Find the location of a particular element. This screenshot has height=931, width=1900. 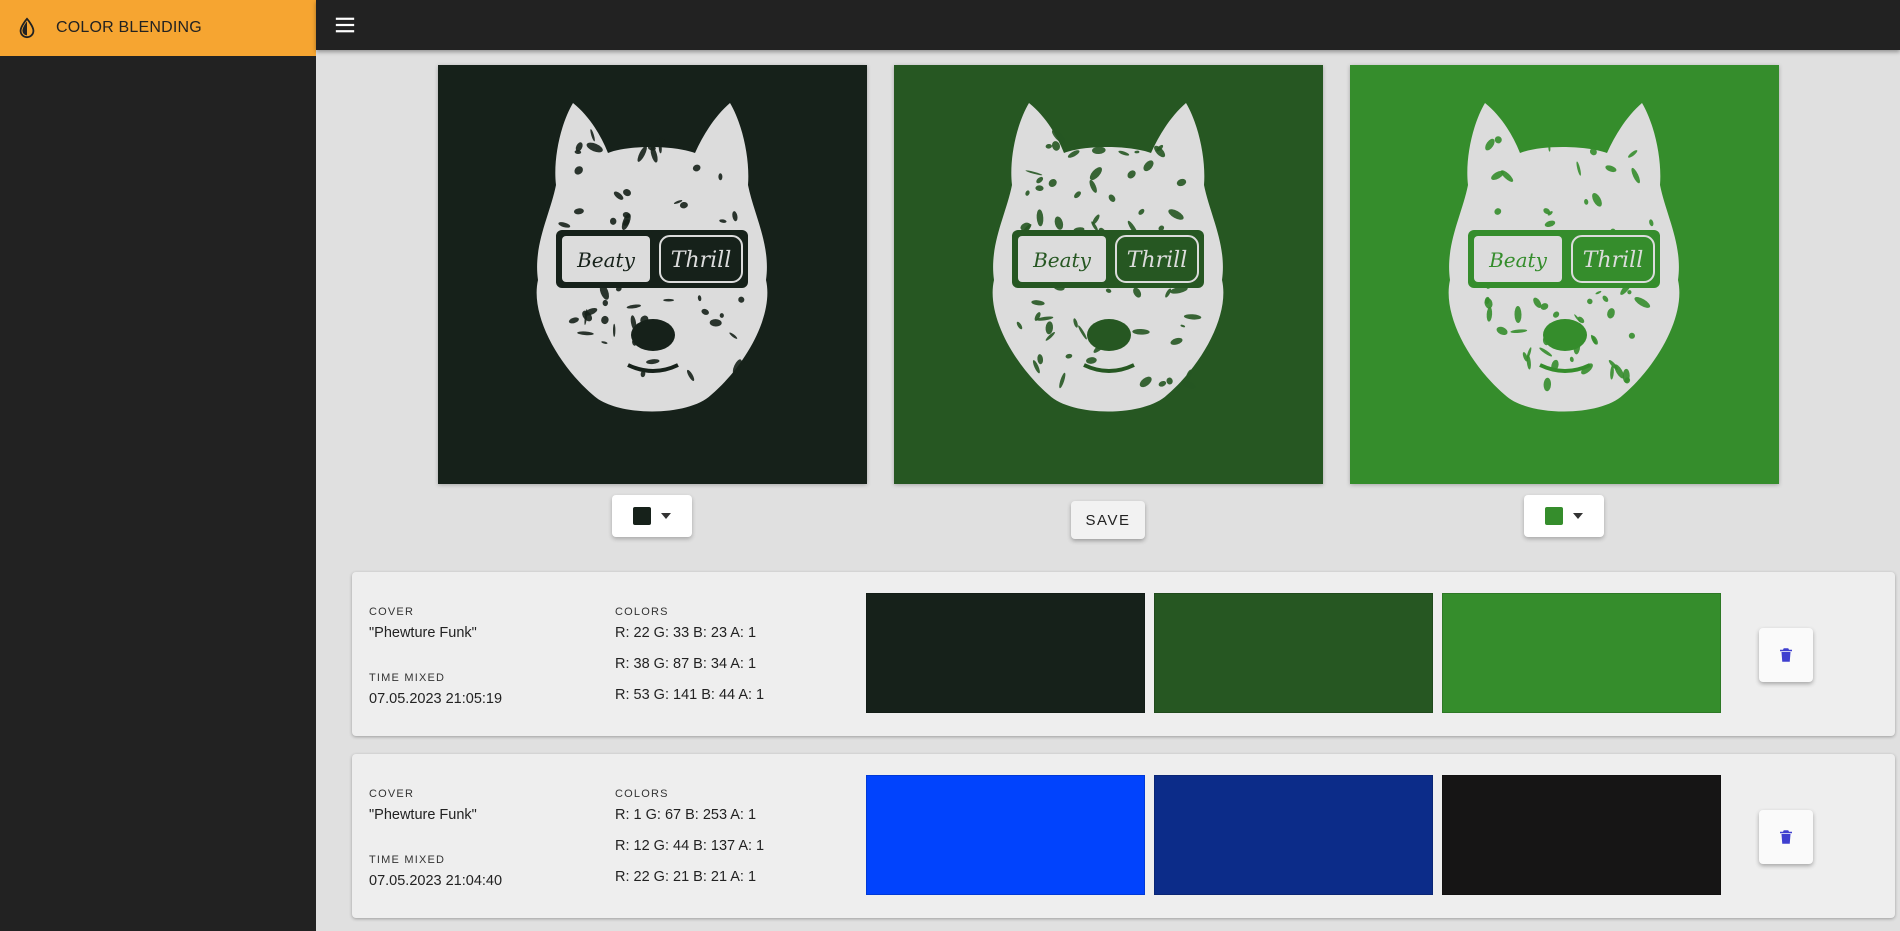

color-value: R: 38 G: 87 B: 34 A: 1 is located at coordinates (686, 664).